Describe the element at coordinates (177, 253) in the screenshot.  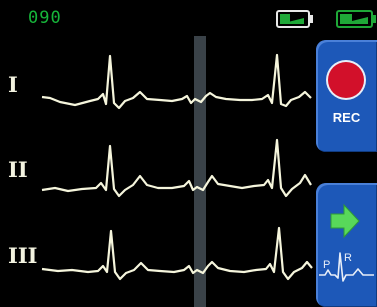
I see `ecg-trace-lead-iii` at that location.